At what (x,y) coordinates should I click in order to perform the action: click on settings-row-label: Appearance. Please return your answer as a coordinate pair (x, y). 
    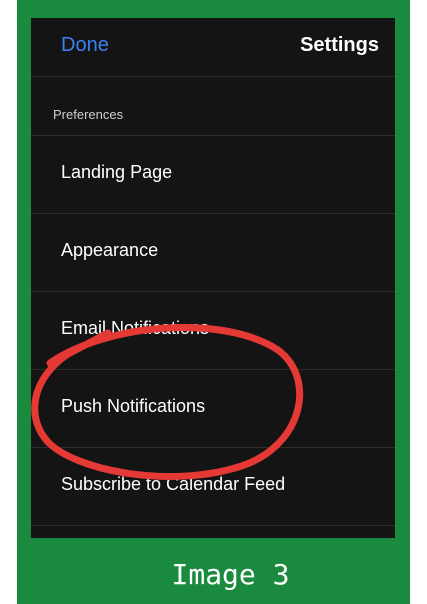
    Looking at the image, I should click on (110, 250).